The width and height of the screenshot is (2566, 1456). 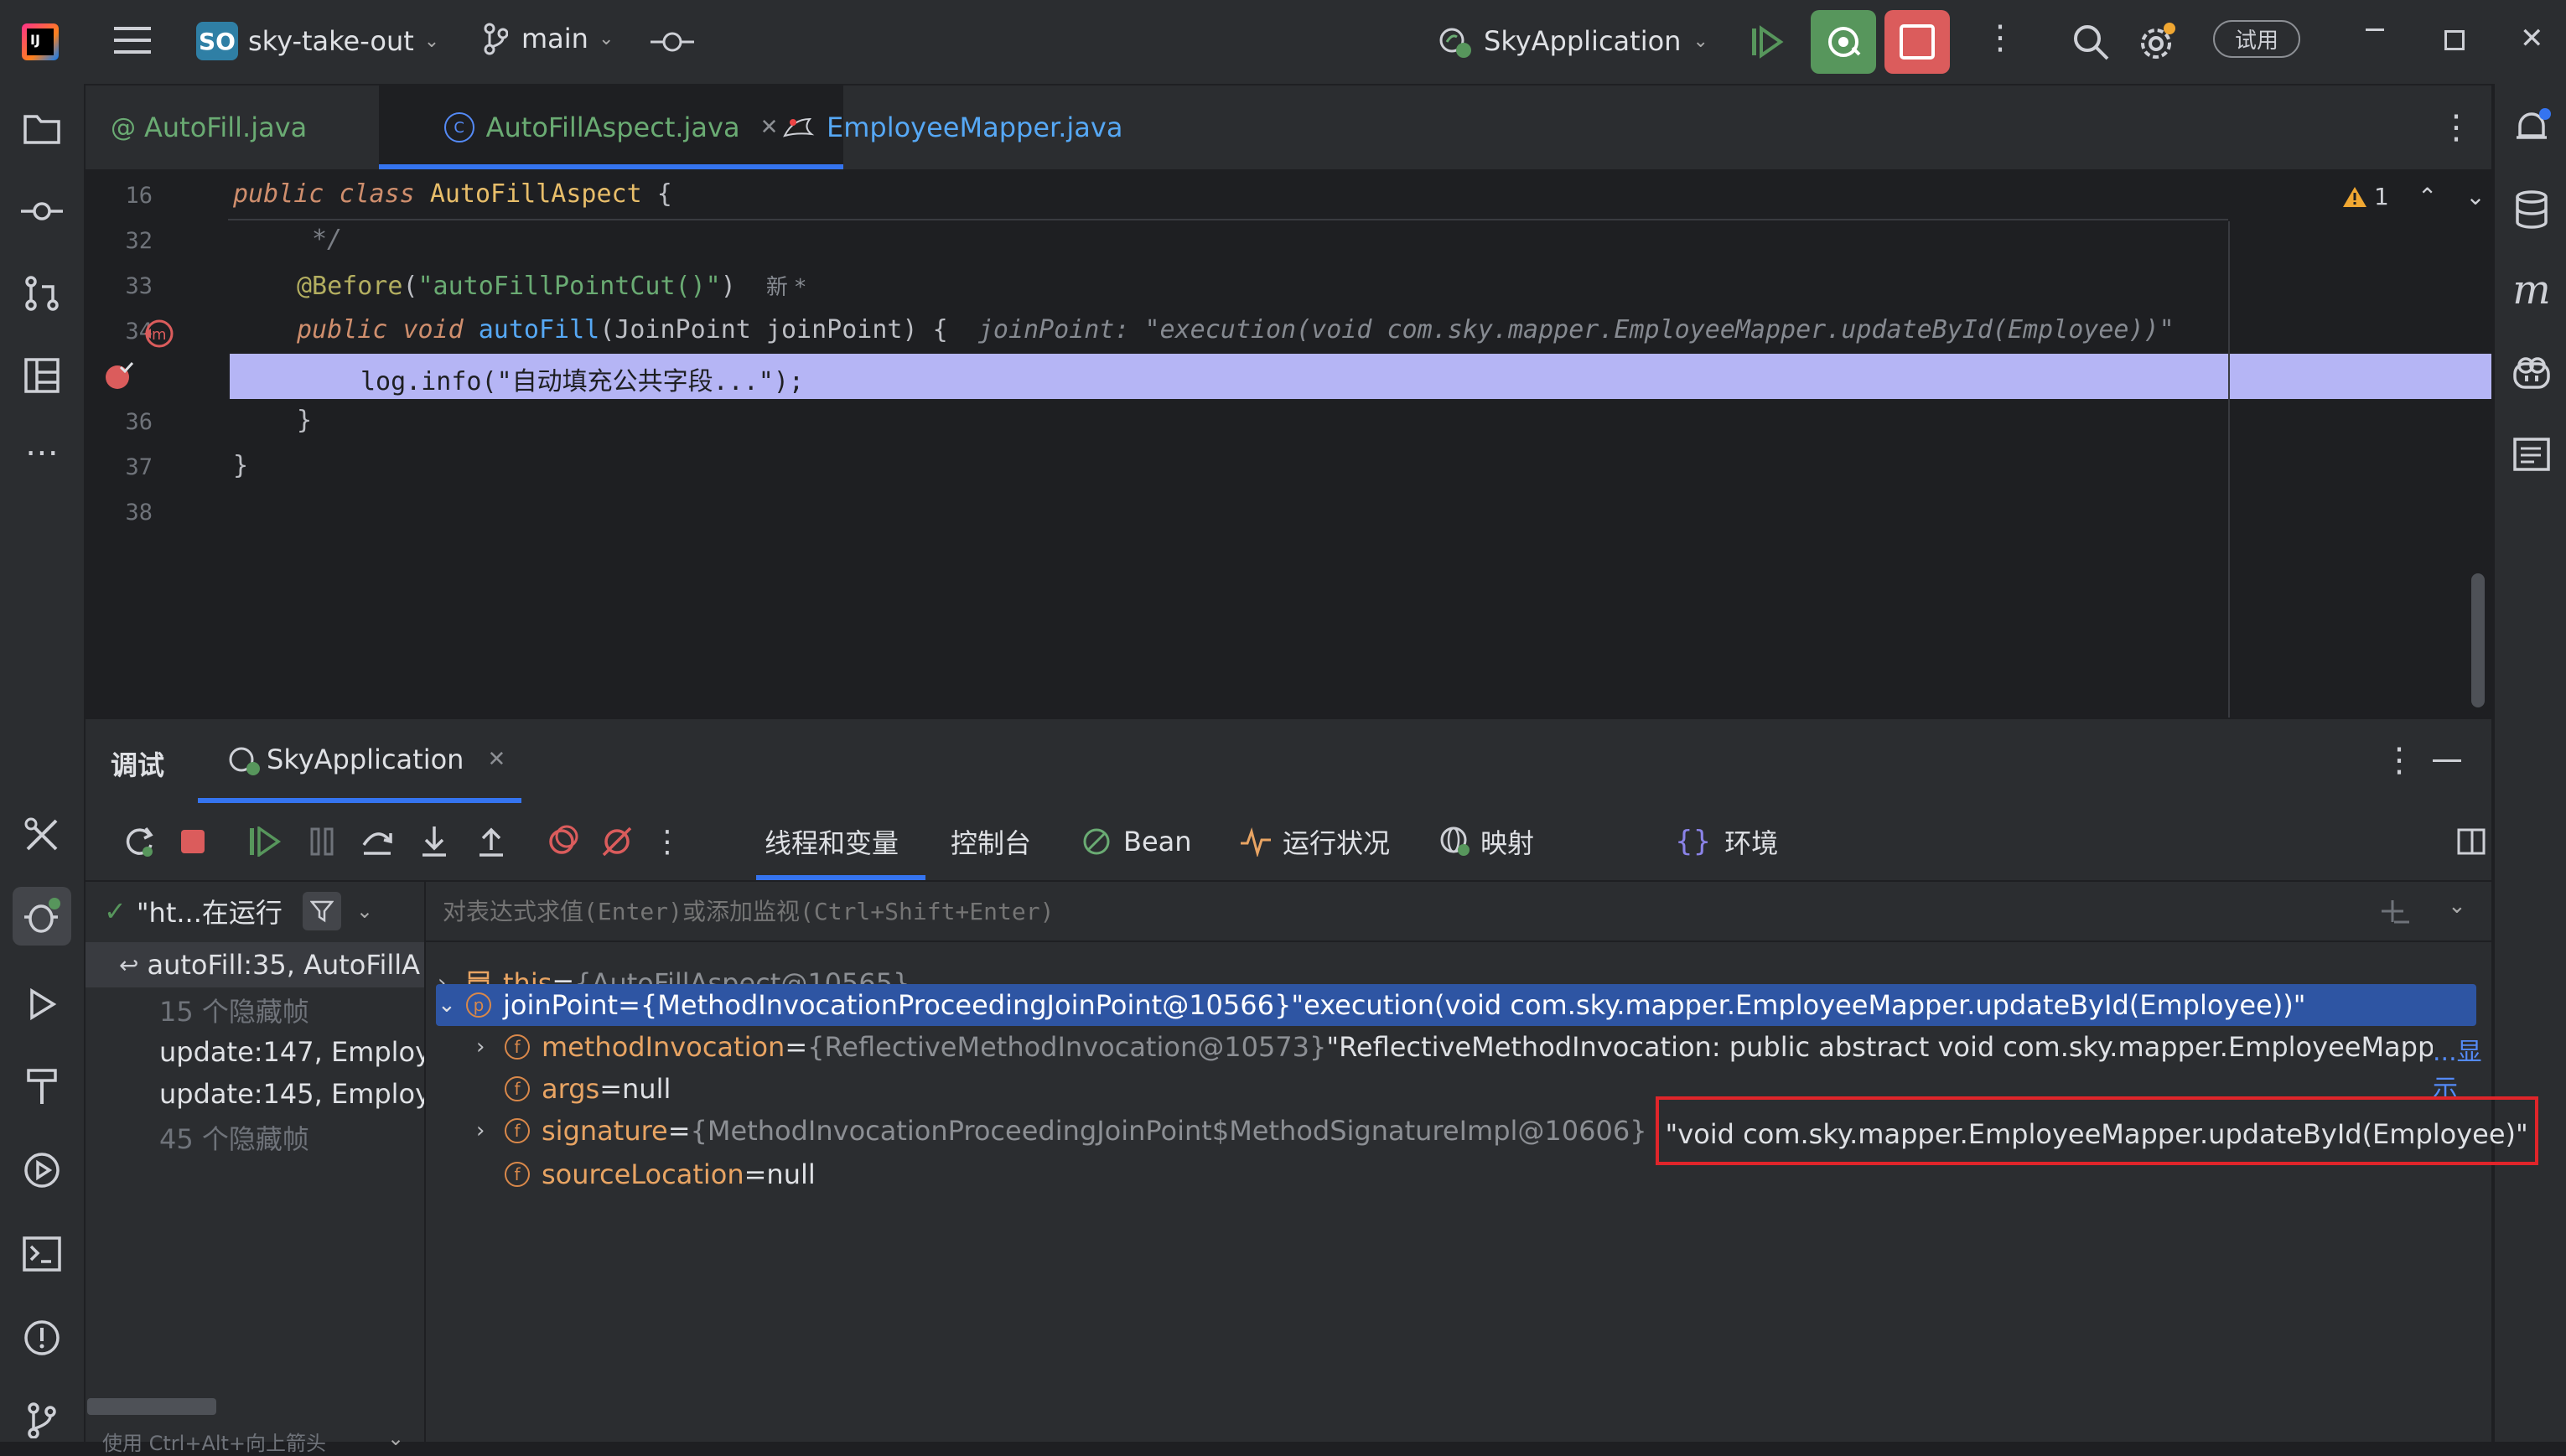 What do you see at coordinates (255, 1094) in the screenshot?
I see `frame-item: update:145, Employe` at bounding box center [255, 1094].